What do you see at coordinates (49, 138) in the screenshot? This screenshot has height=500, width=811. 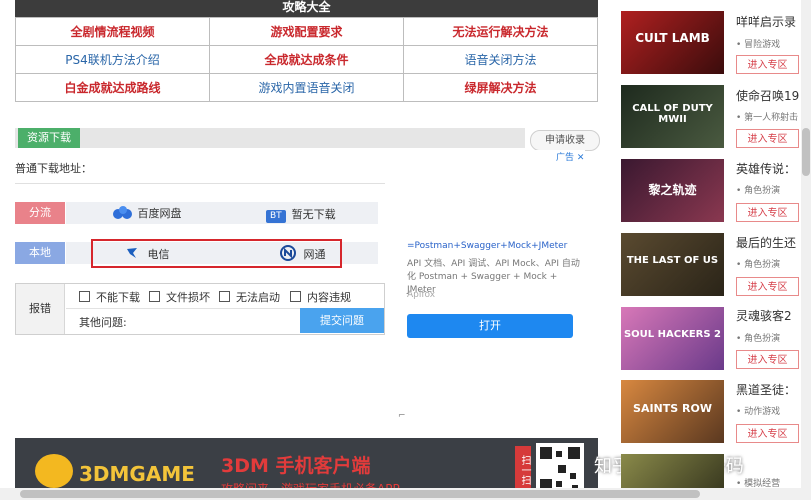 I see `resource-tag: 资源下载` at bounding box center [49, 138].